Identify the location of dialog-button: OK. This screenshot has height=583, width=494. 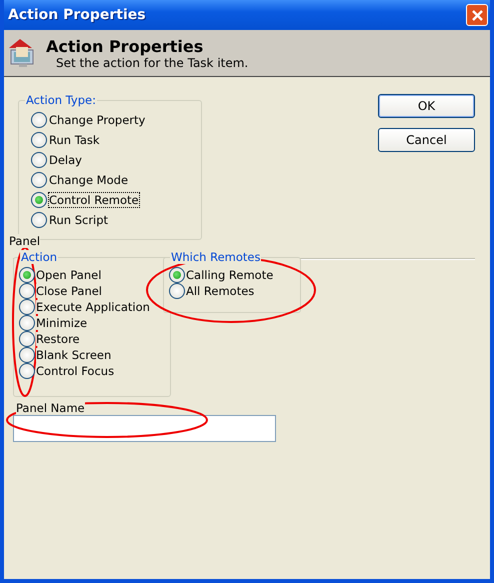
(426, 106).